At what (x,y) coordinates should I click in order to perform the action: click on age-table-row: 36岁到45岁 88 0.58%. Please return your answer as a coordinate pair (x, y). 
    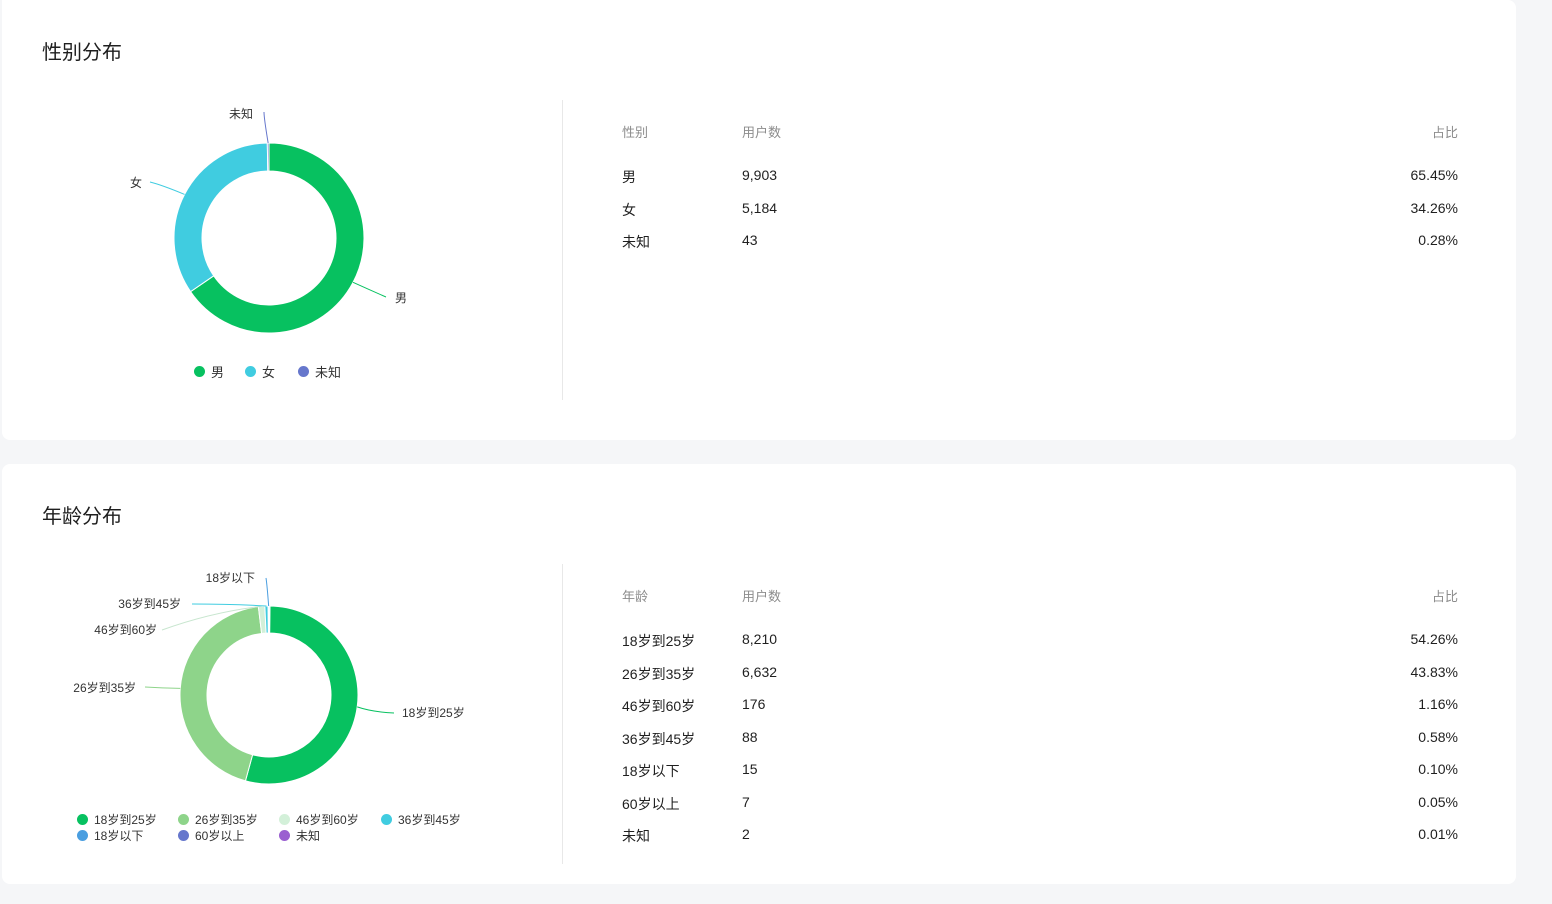
    Looking at the image, I should click on (1040, 739).